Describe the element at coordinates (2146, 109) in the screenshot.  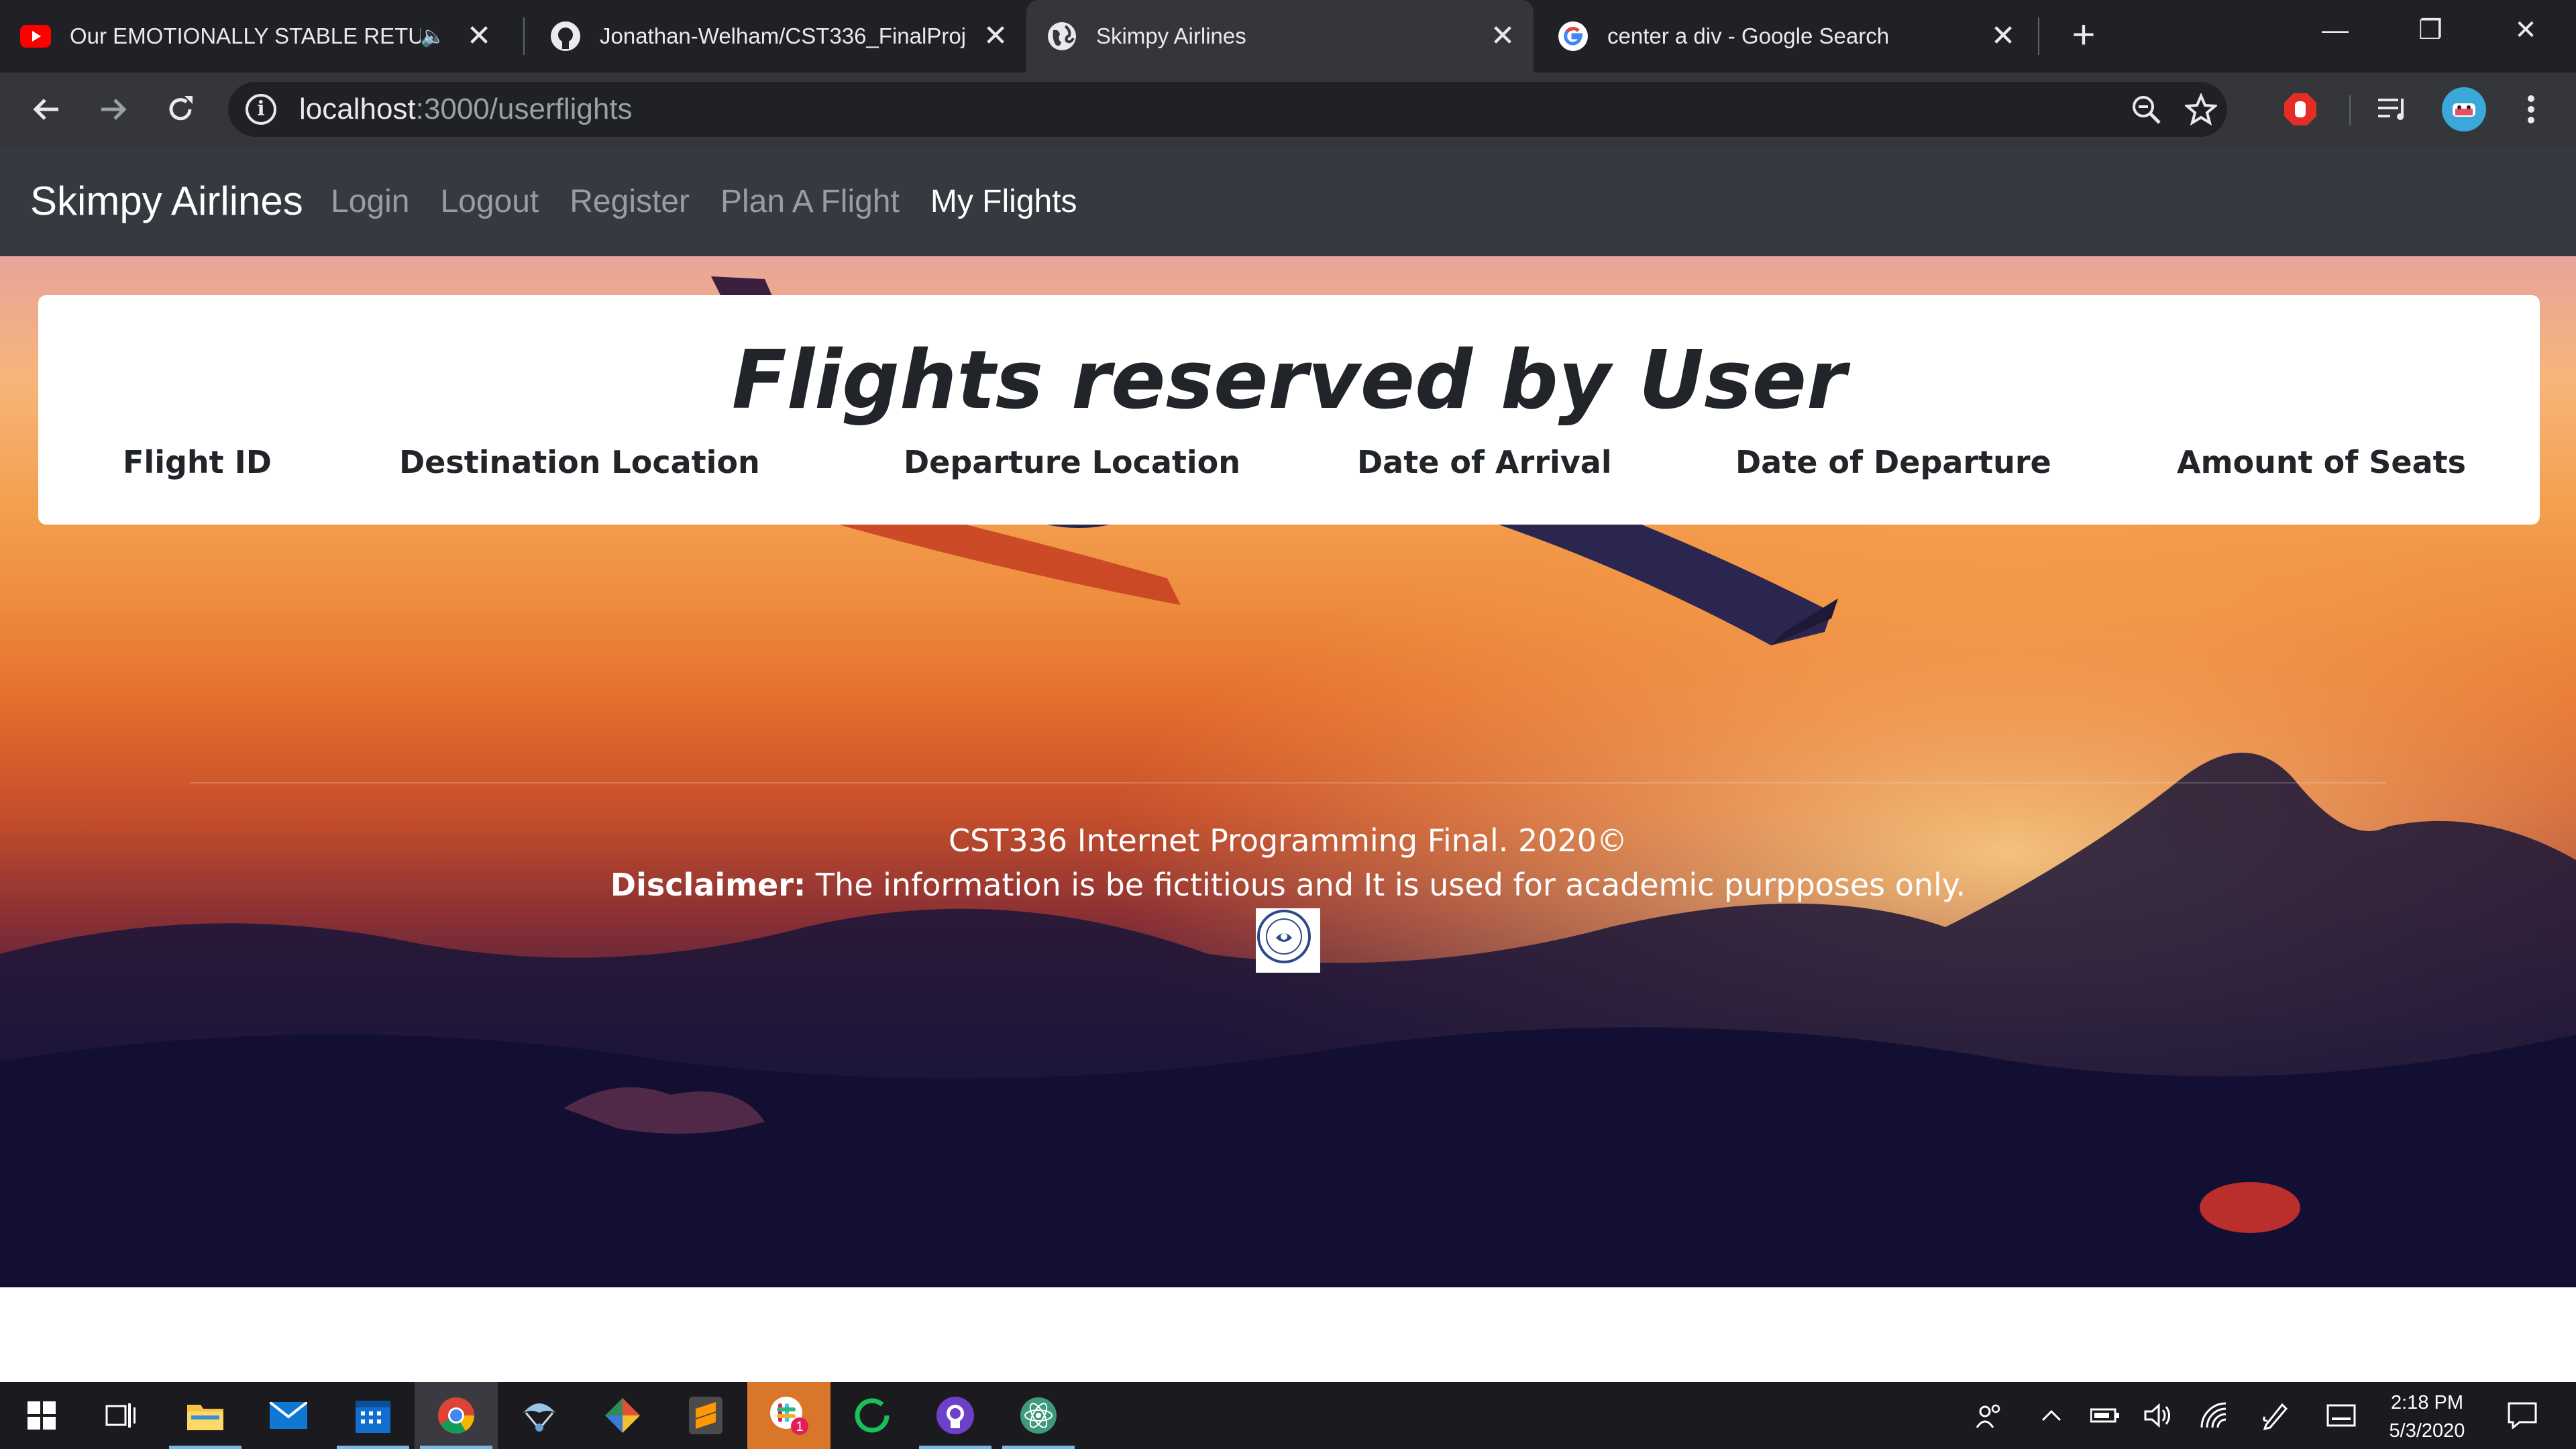
I see `zoom-icon` at that location.